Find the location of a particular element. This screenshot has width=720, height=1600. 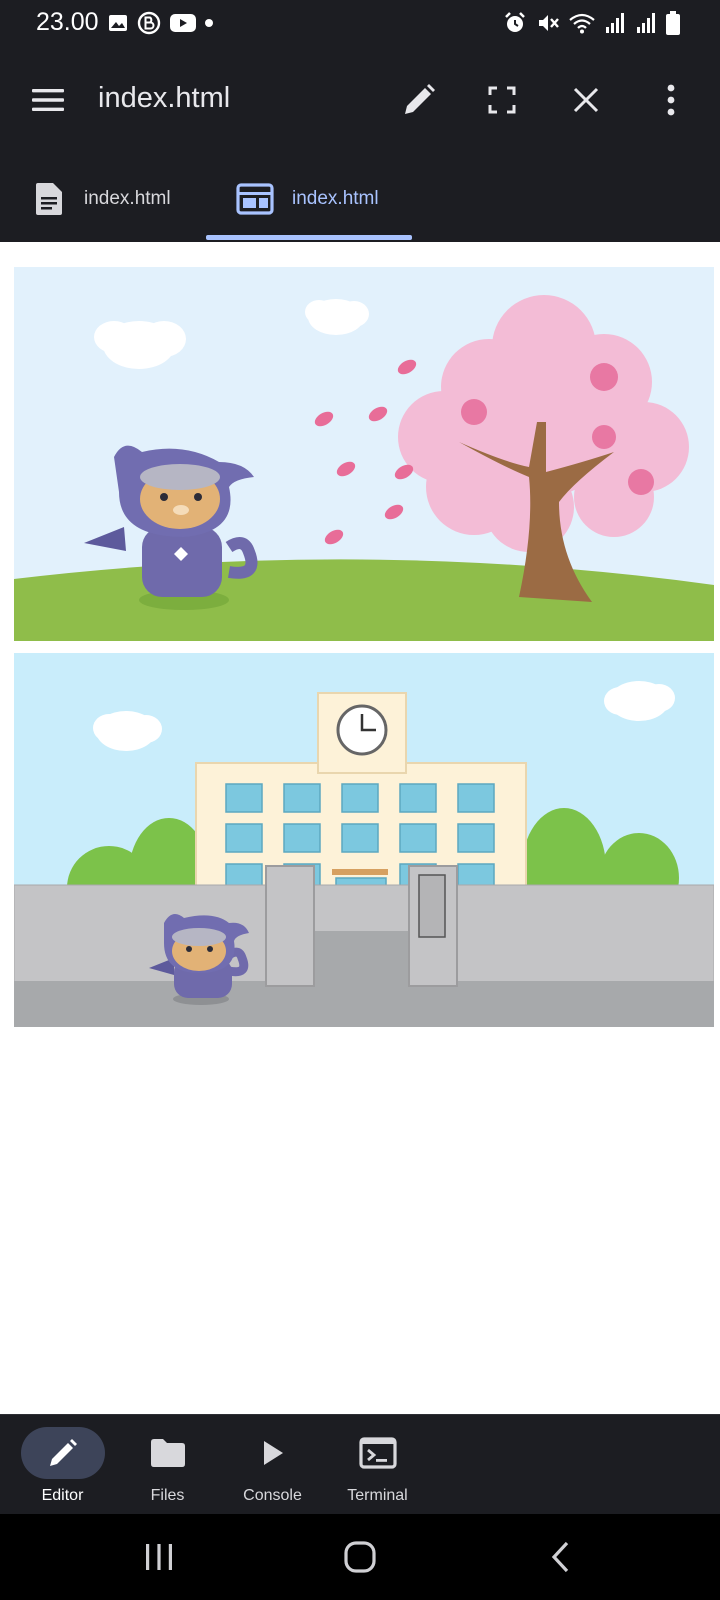

nav-item-console: Console is located at coordinates (272, 1465).